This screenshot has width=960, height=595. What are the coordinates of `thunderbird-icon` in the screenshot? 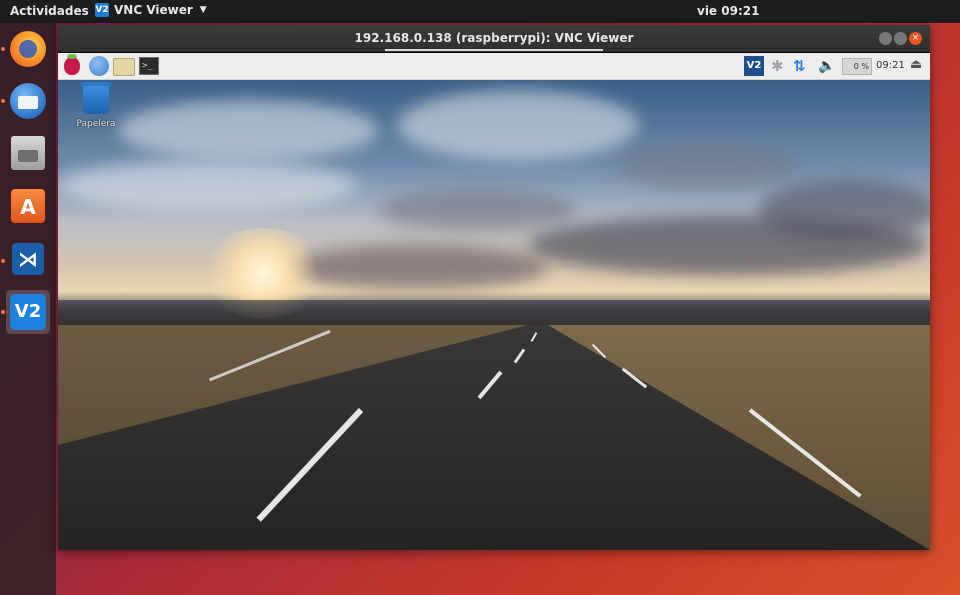 It's located at (28, 101).